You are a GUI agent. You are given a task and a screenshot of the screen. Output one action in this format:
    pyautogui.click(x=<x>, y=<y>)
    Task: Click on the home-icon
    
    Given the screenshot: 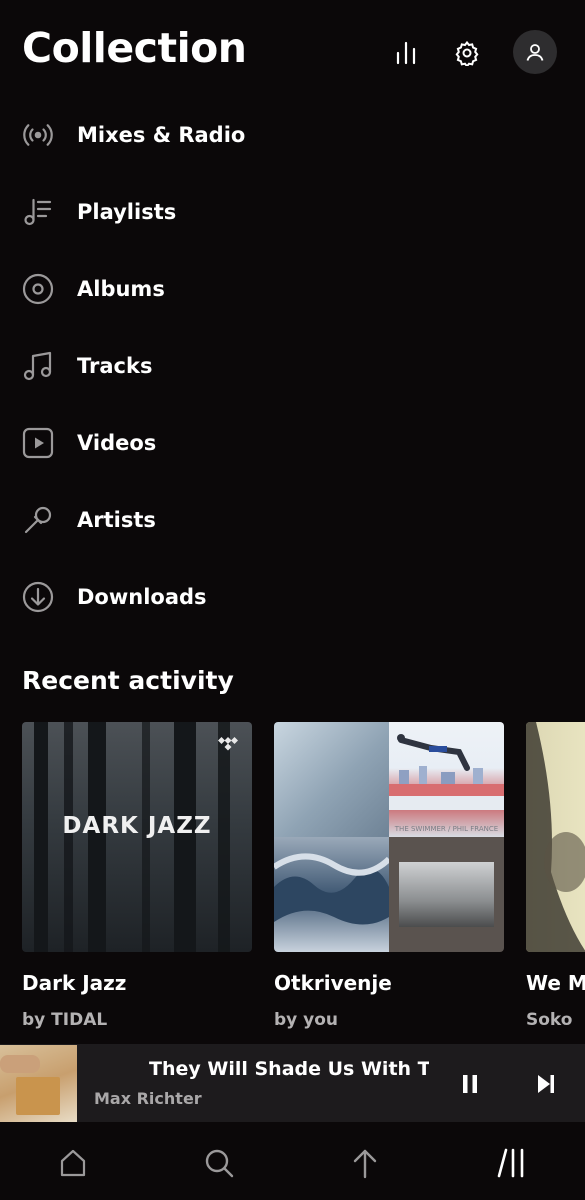 What is the action you would take?
    pyautogui.click(x=73, y=1163)
    